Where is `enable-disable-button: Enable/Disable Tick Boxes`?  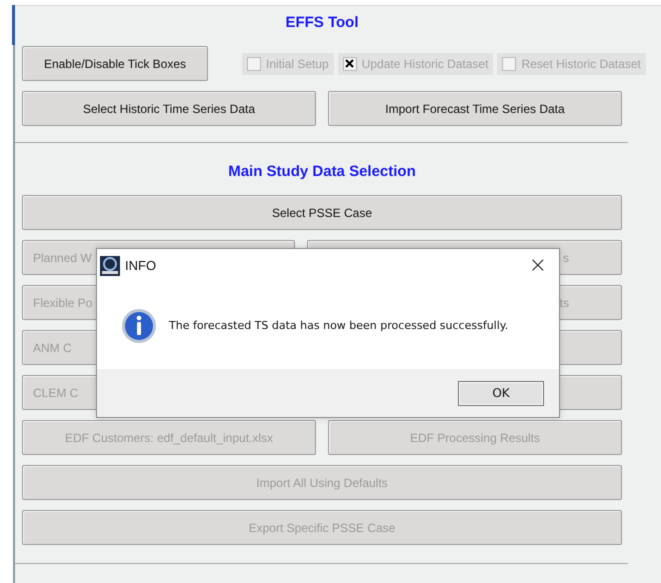
enable-disable-button: Enable/Disable Tick Boxes is located at coordinates (115, 63).